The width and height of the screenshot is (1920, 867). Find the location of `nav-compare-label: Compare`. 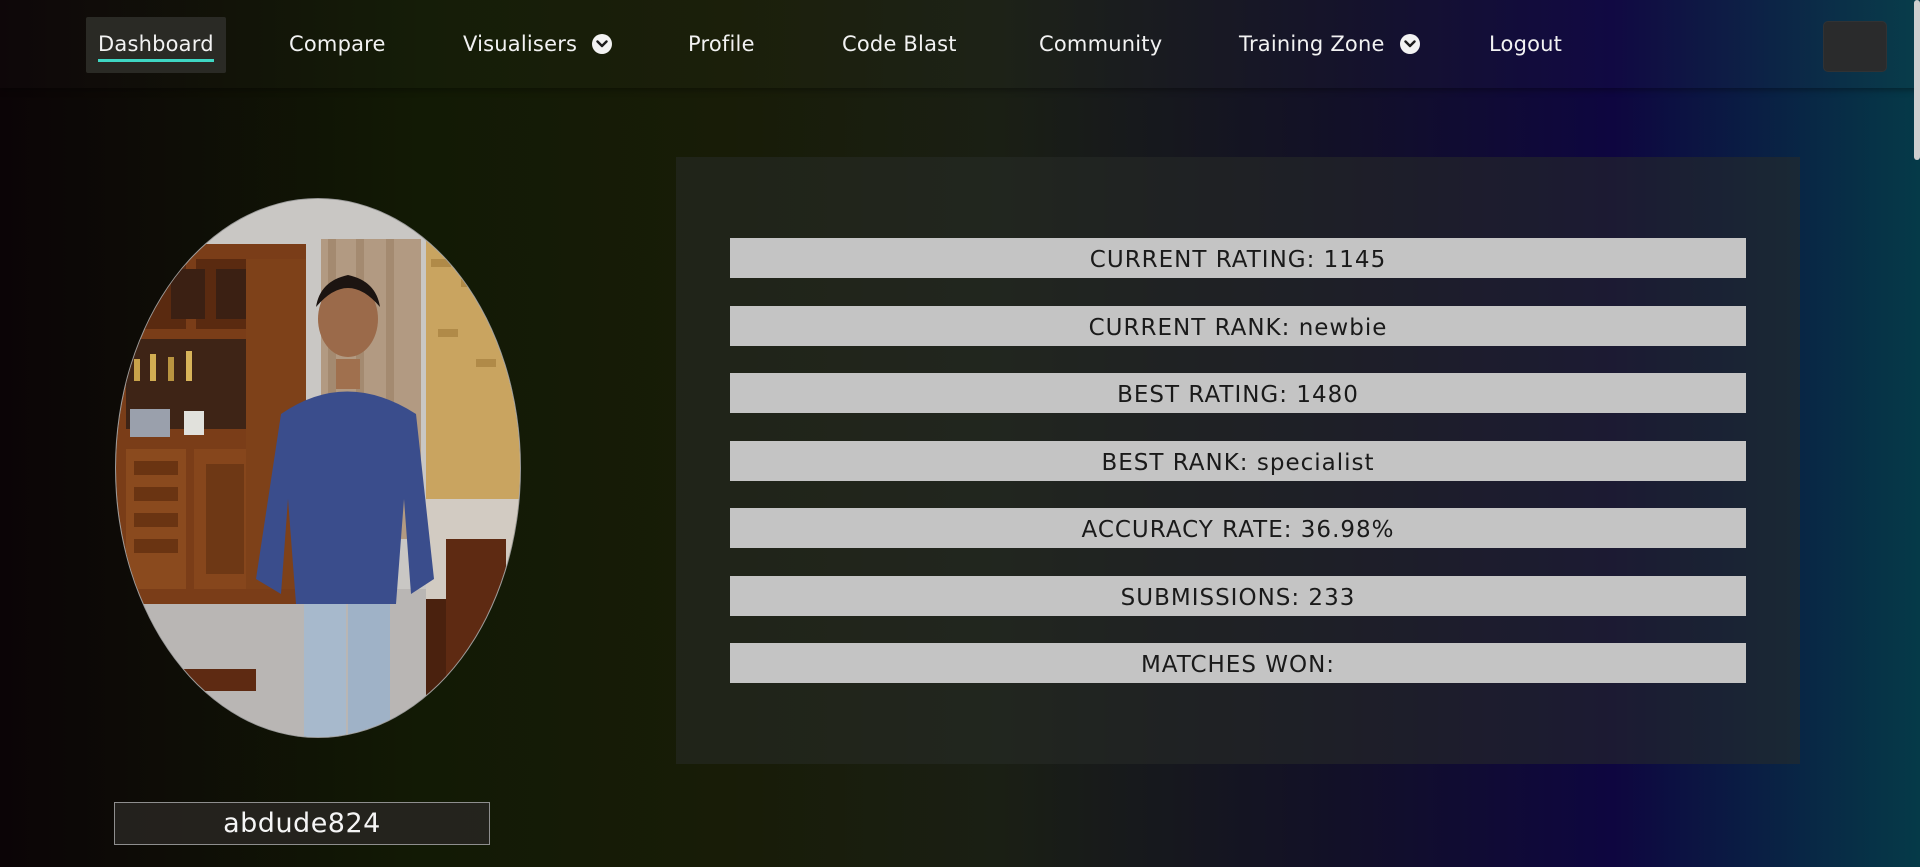

nav-compare-label: Compare is located at coordinates (337, 44).